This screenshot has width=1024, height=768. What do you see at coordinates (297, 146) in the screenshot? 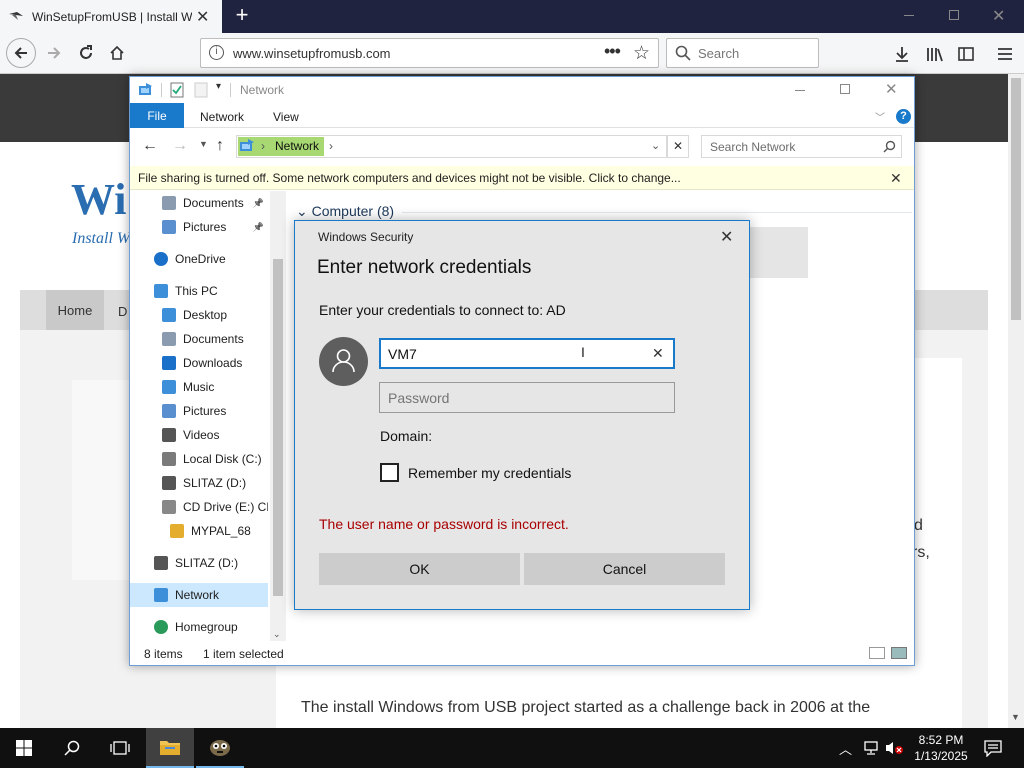
I see `address-crumb: Network` at bounding box center [297, 146].